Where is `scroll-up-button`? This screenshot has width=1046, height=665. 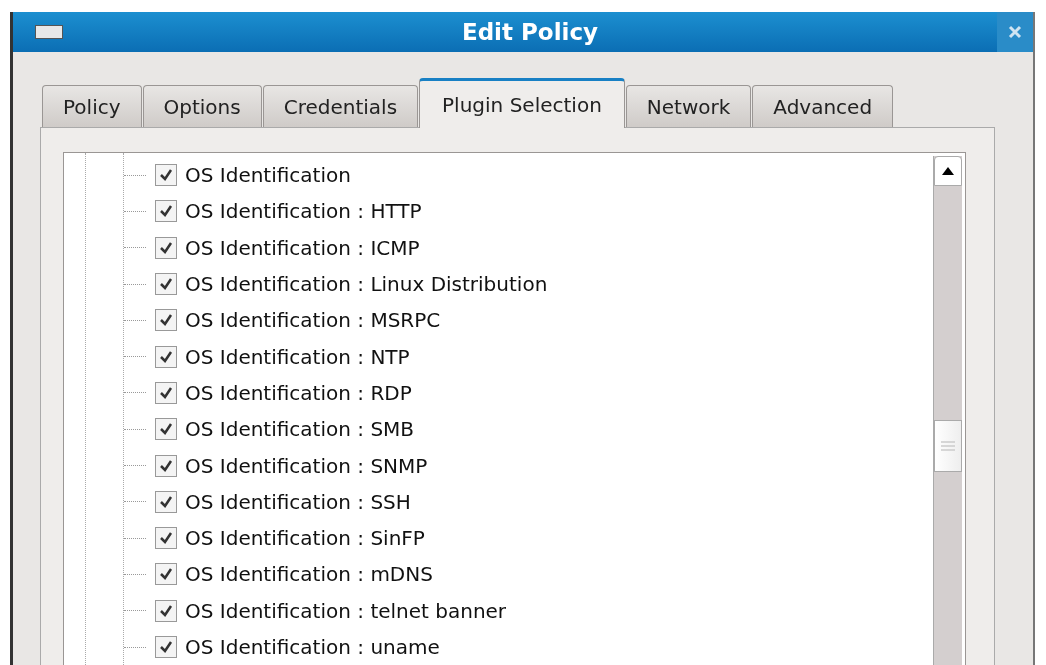 scroll-up-button is located at coordinates (948, 171).